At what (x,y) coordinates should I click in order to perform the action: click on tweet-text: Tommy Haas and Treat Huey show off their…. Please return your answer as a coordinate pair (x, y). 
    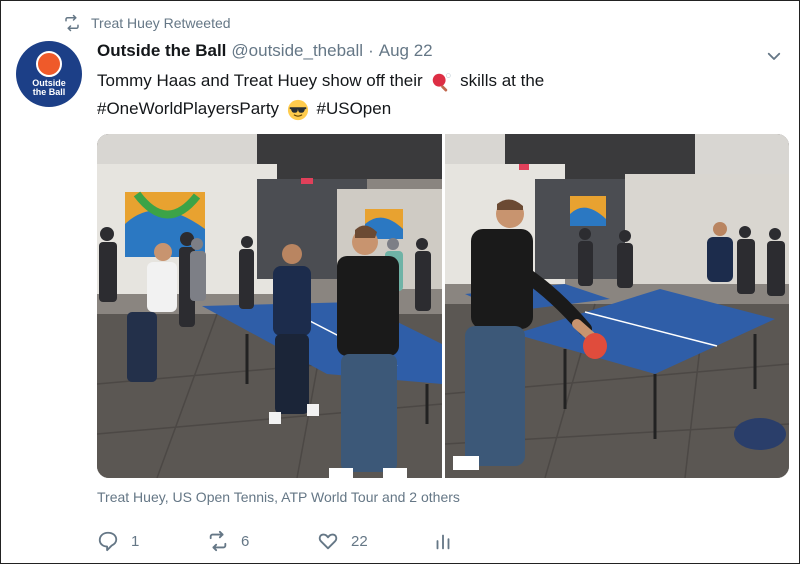
    Looking at the image, I should click on (407, 95).